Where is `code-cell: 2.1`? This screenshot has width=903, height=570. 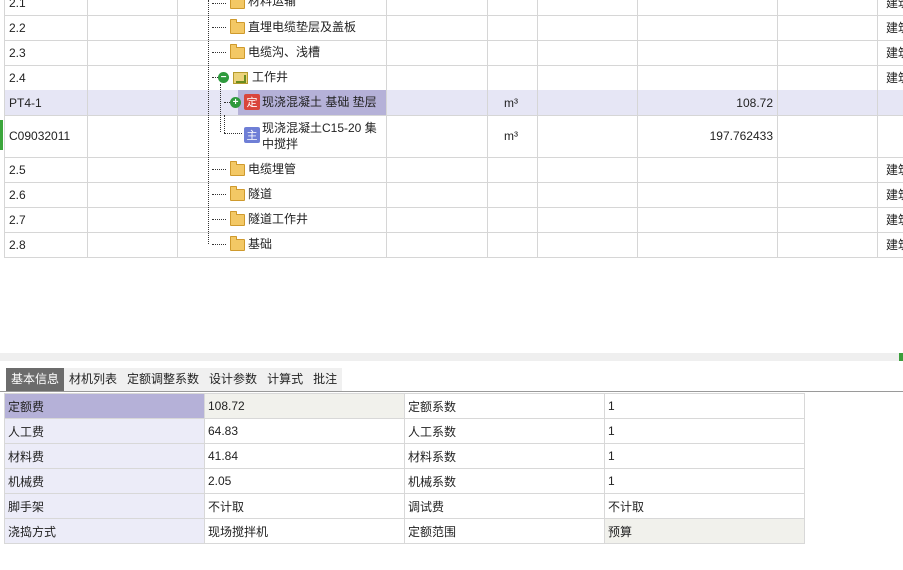 code-cell: 2.1 is located at coordinates (46, 7).